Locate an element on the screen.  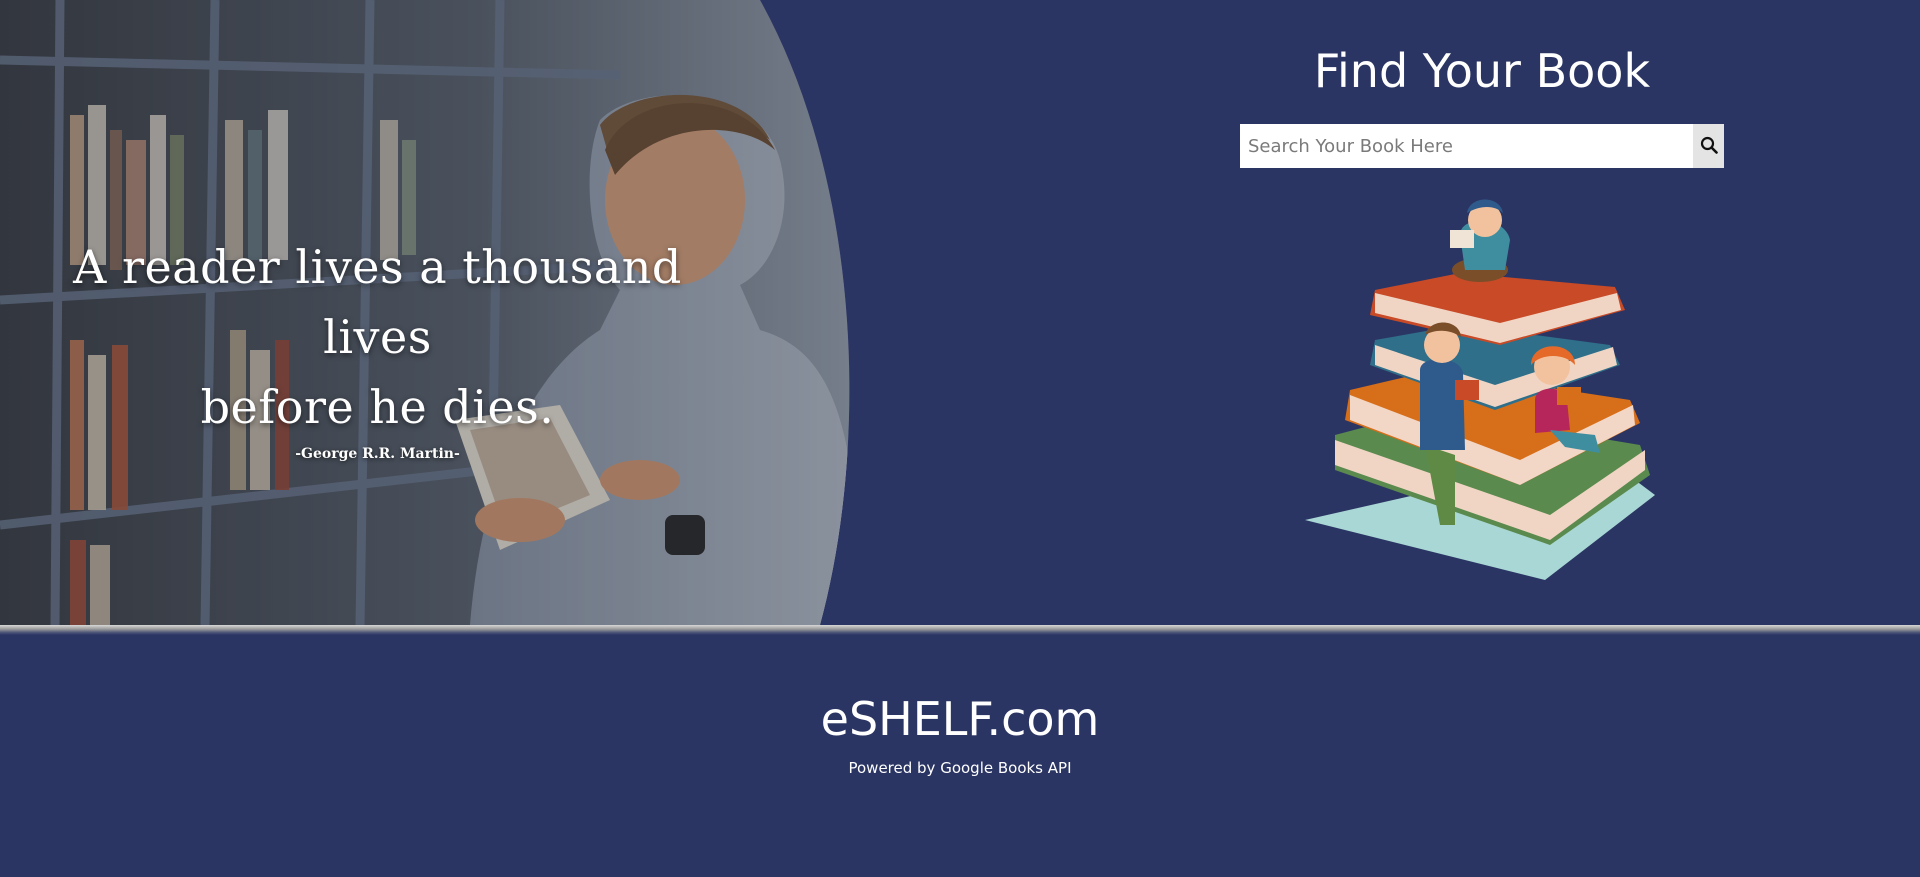
quote-line-2: before he dies. is located at coordinates (377, 407).